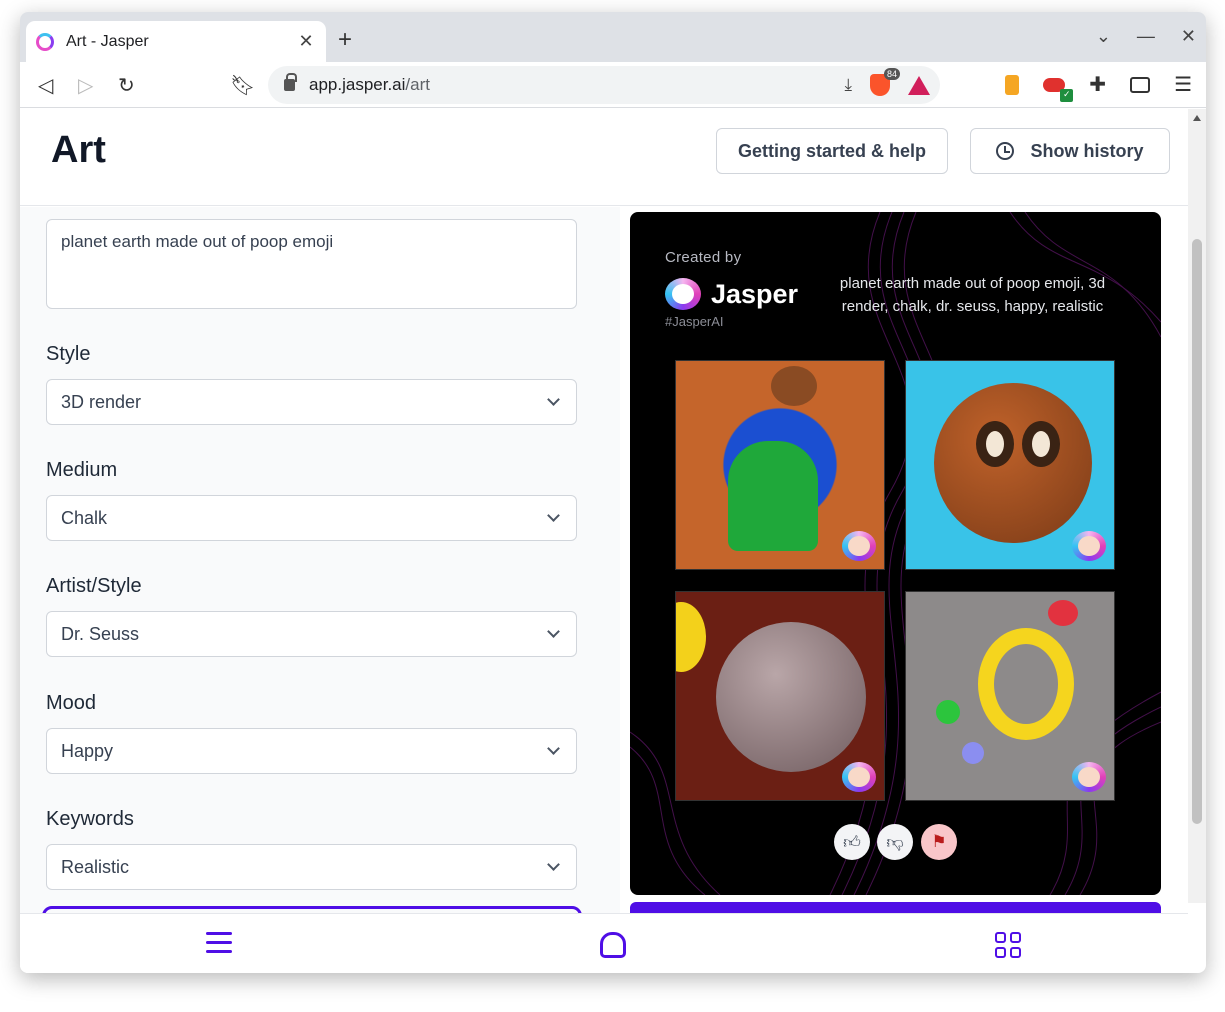  Describe the element at coordinates (290, 82) in the screenshot. I see `lock-icon` at that location.